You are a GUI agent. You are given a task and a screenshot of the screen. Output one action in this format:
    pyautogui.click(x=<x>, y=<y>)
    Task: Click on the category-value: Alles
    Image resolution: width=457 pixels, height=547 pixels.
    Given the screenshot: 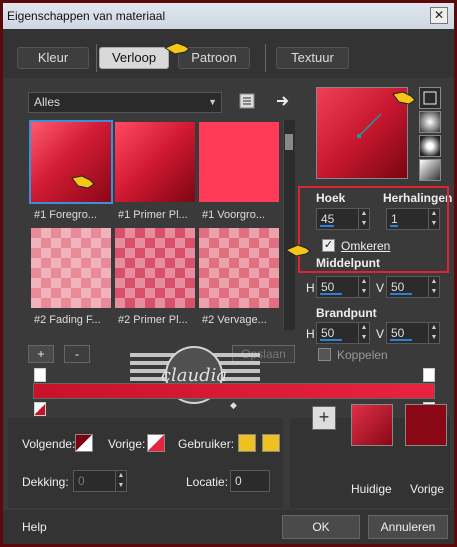 What is the action you would take?
    pyautogui.click(x=47, y=102)
    